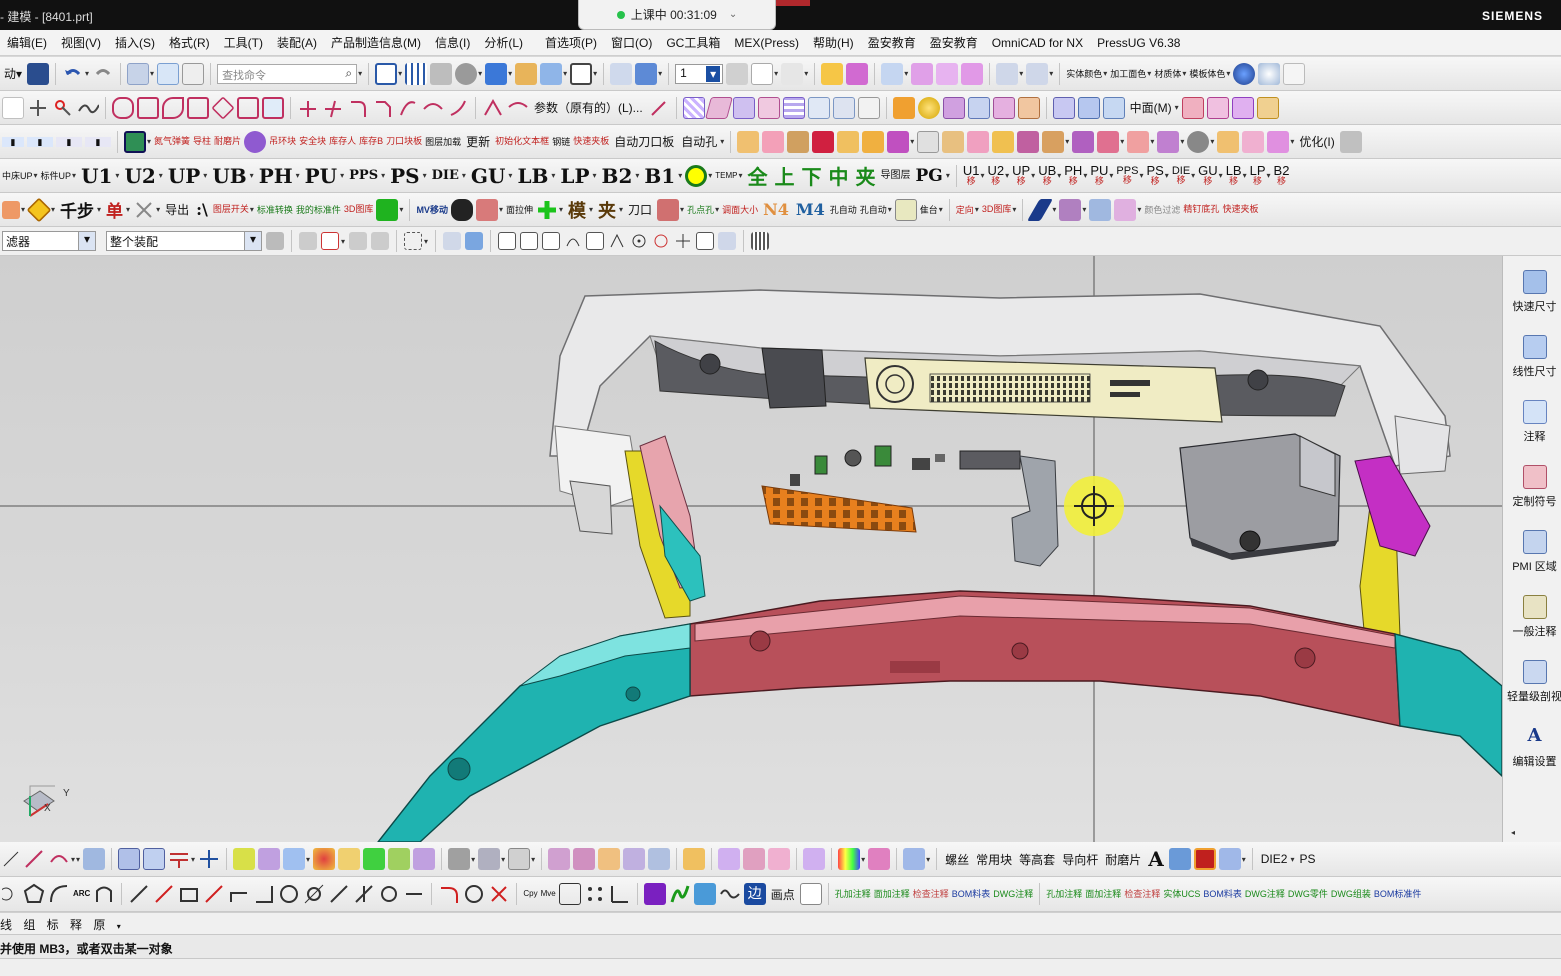 This screenshot has width=1561, height=976. I want to click on curve-length-icon, so click(458, 108).